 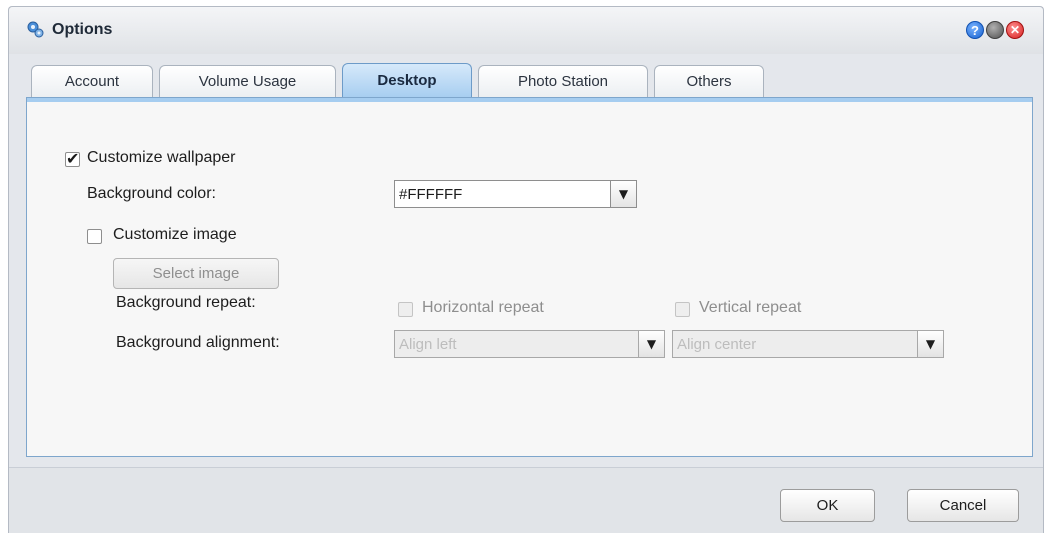 What do you see at coordinates (717, 344) in the screenshot?
I see `vertical-alignment-value: Align center` at bounding box center [717, 344].